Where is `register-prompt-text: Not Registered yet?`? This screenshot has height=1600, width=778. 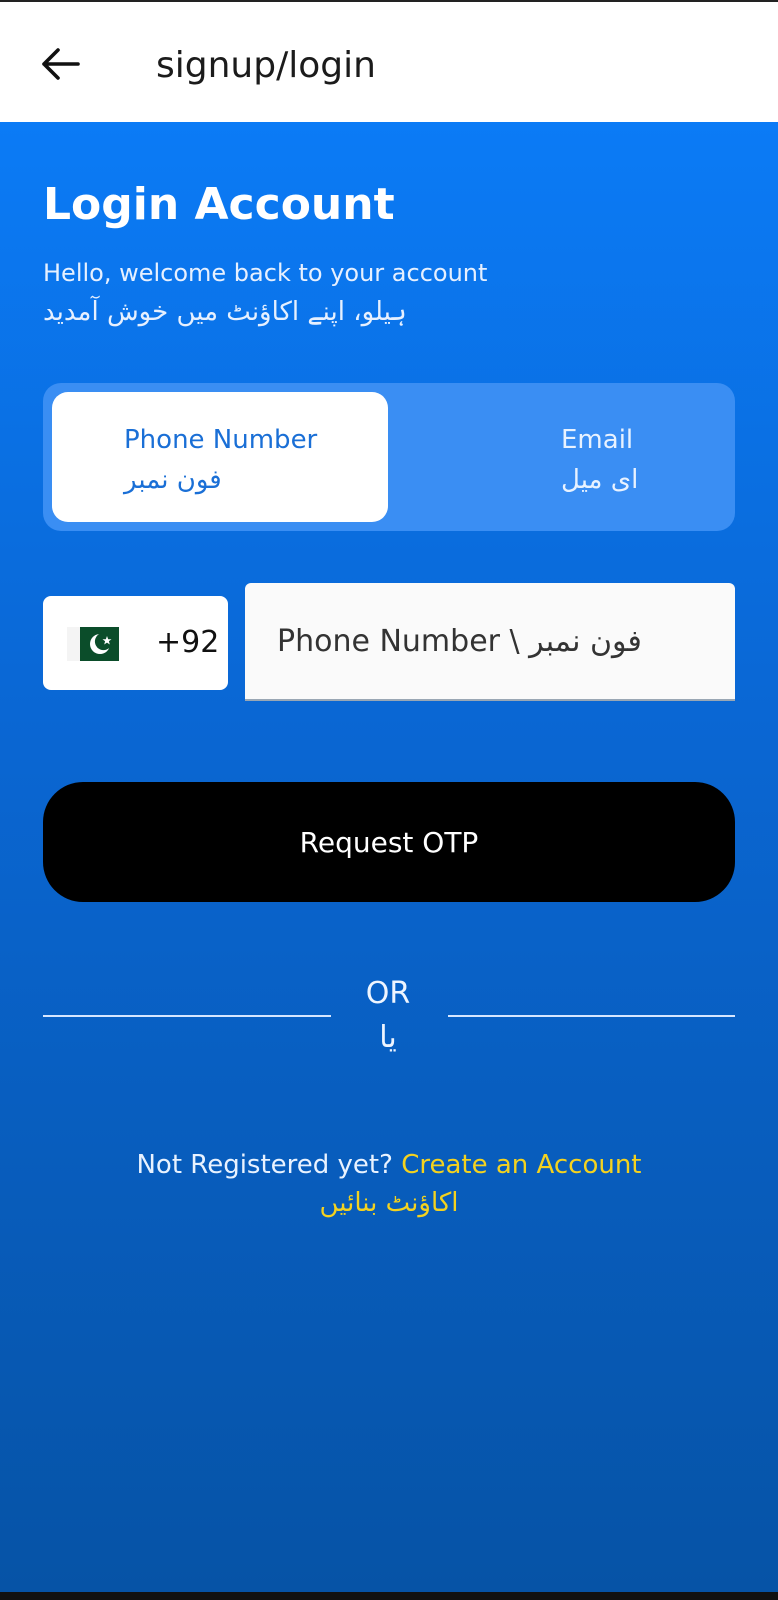
register-prompt-text: Not Registered yet? is located at coordinates (264, 1165).